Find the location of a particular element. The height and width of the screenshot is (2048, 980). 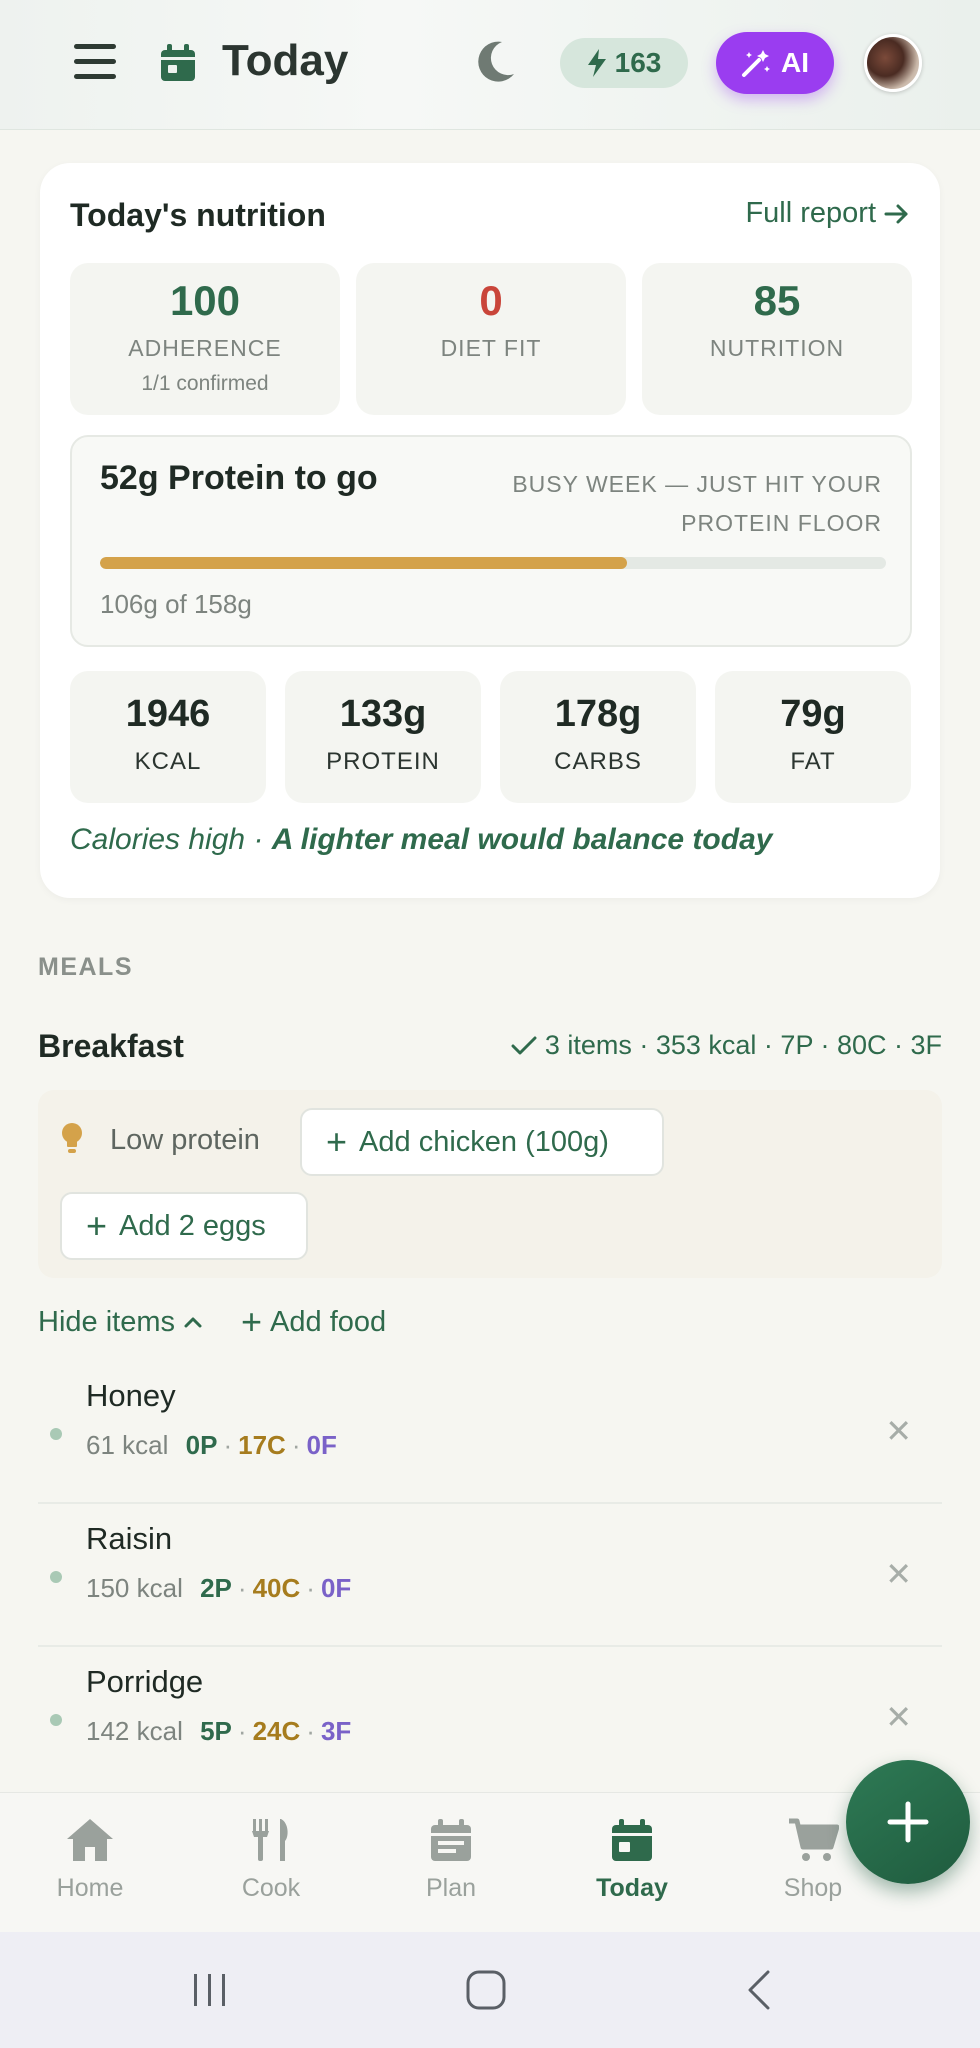

macro-kcal: 1946 KCAL is located at coordinates (168, 737).